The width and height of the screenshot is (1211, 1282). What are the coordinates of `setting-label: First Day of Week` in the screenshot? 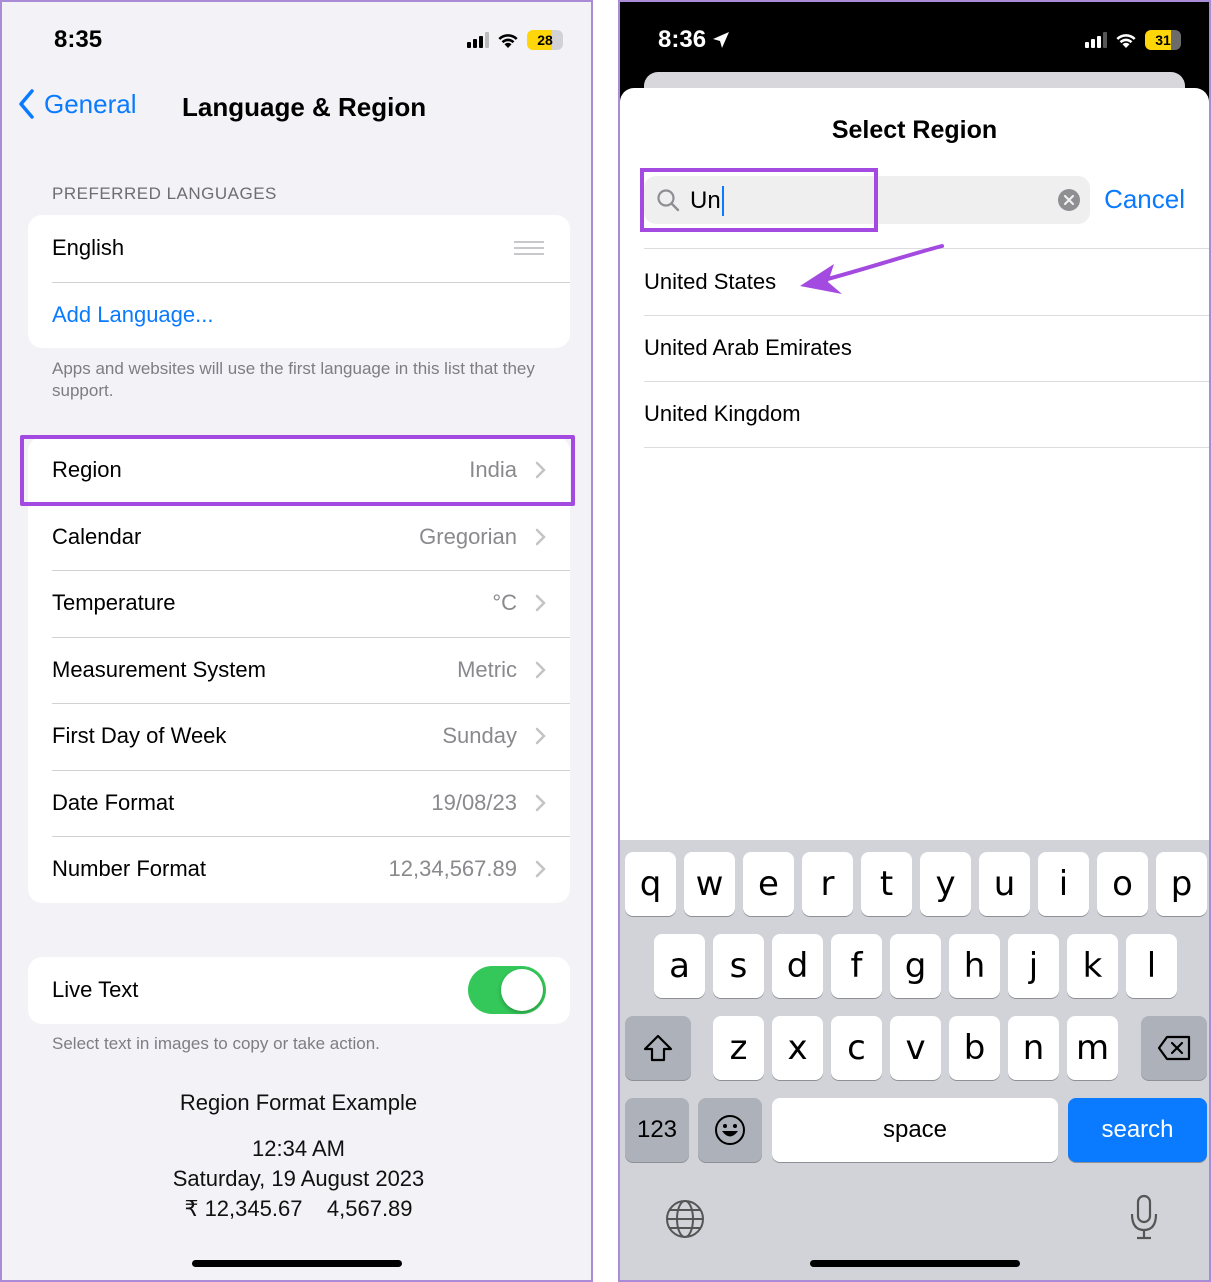 It's located at (139, 736).